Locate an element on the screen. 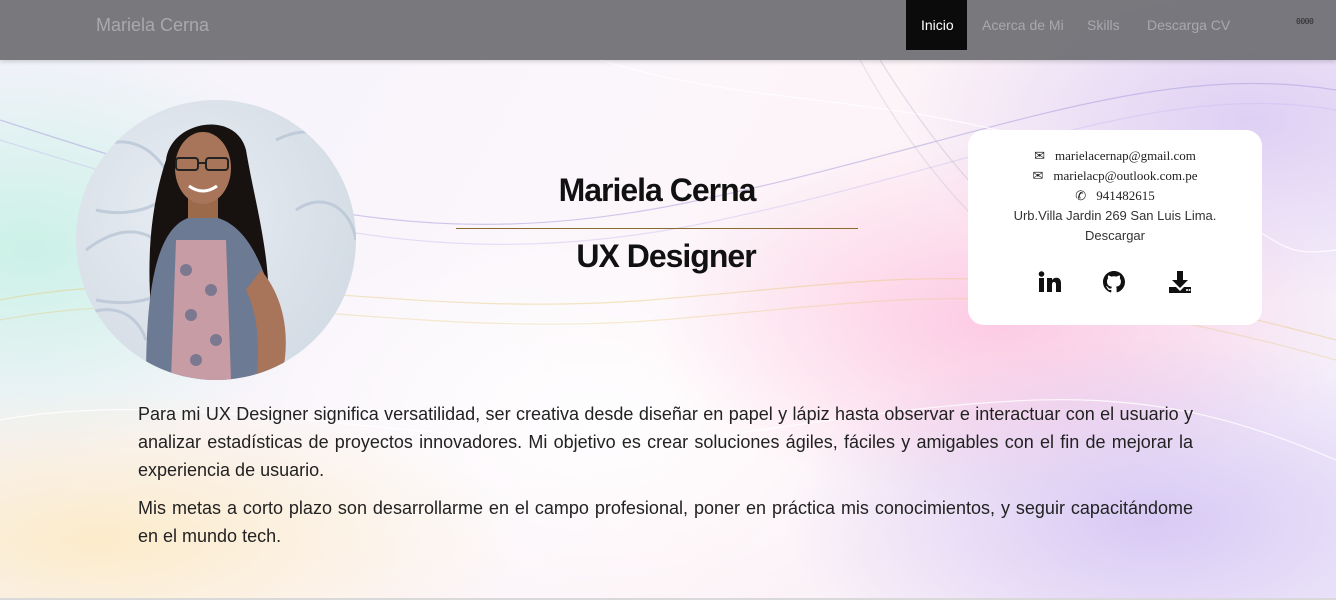 Image resolution: width=1336 pixels, height=600 pixels. phone-text: 941482615 is located at coordinates (1125, 195).